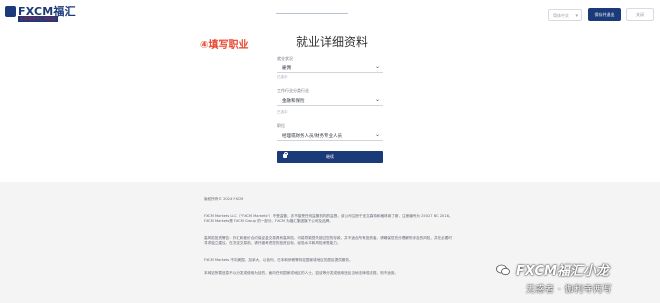 The height and width of the screenshot is (303, 660). I want to click on employment-hint: 已选中, so click(282, 77).